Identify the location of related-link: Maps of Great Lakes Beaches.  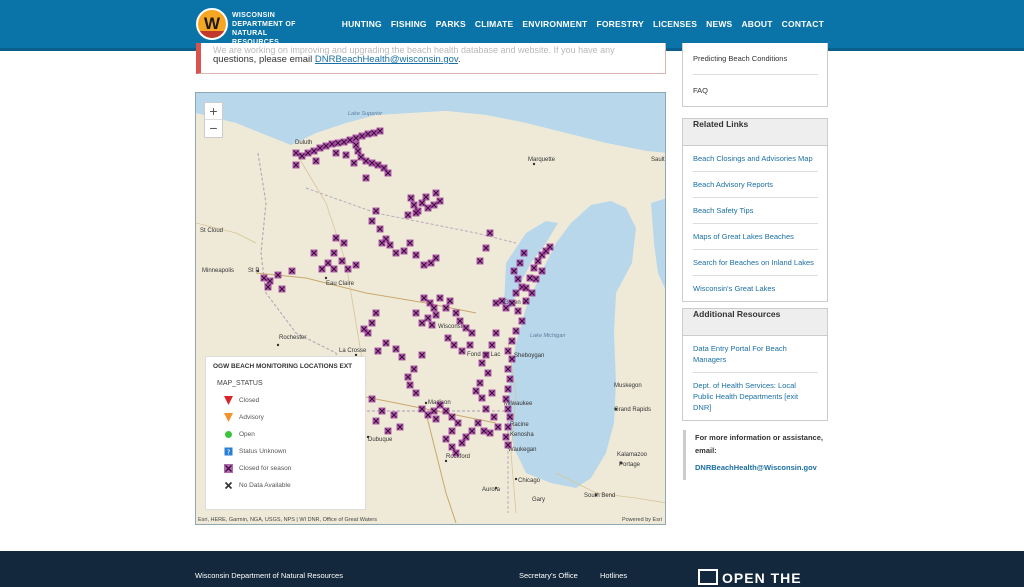
(755, 237).